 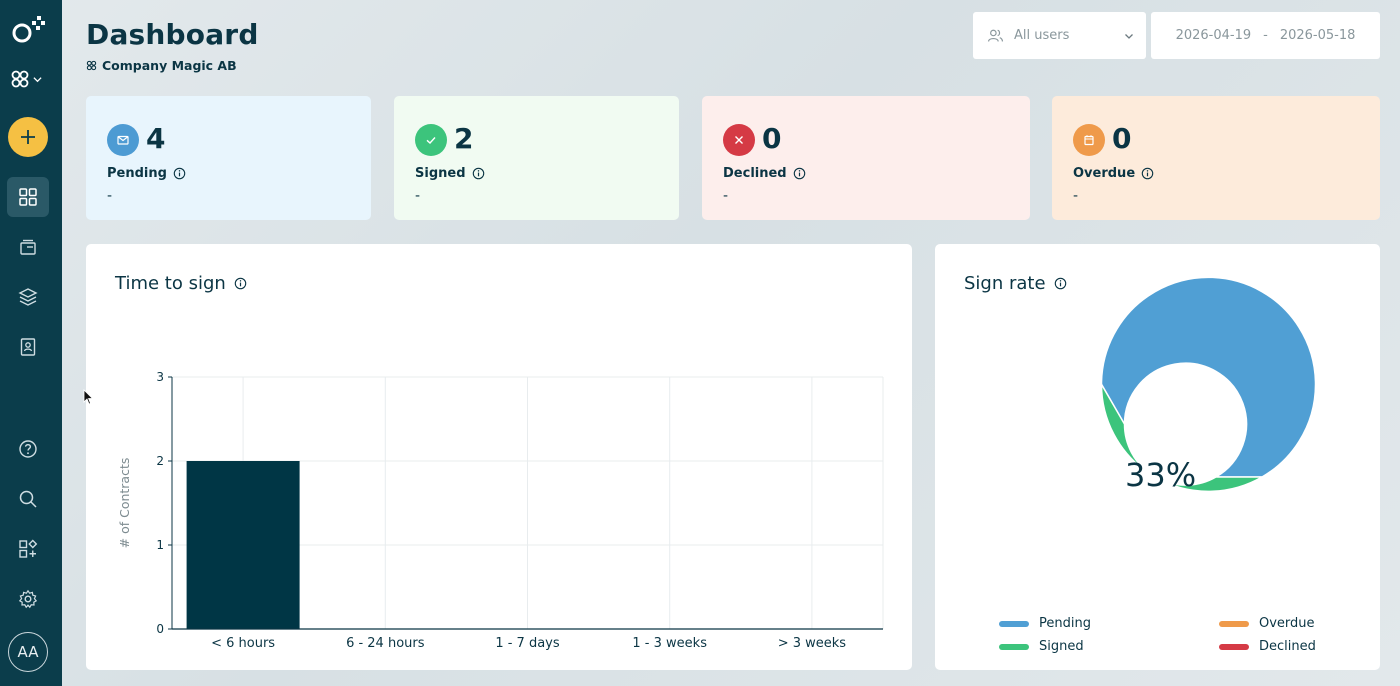 I want to click on signed-count: 2, so click(x=464, y=138).